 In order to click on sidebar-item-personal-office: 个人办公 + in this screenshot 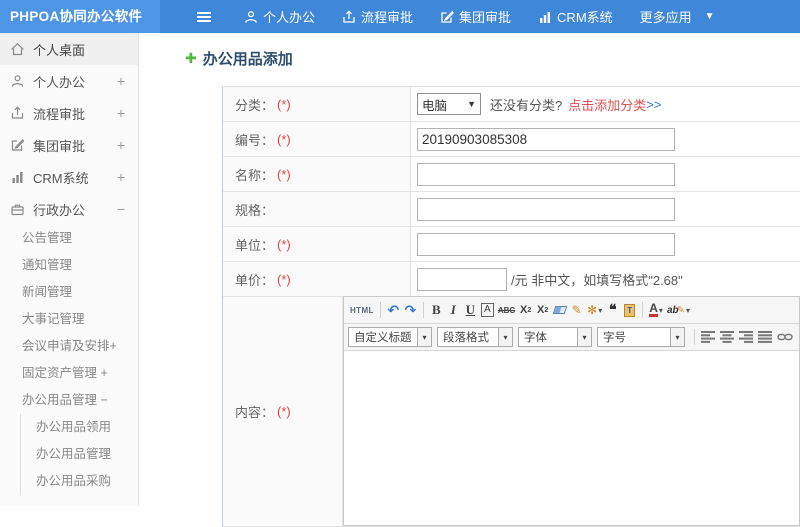, I will do `click(69, 81)`.